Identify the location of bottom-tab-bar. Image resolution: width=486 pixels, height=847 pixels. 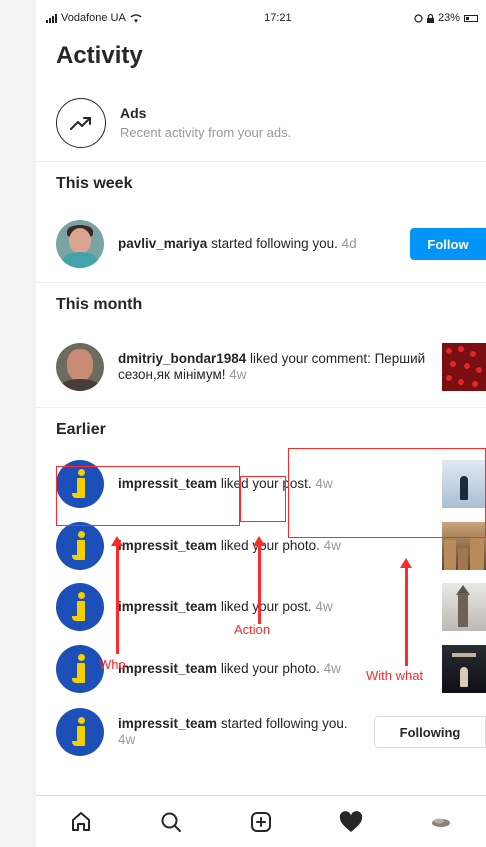
(261, 821).